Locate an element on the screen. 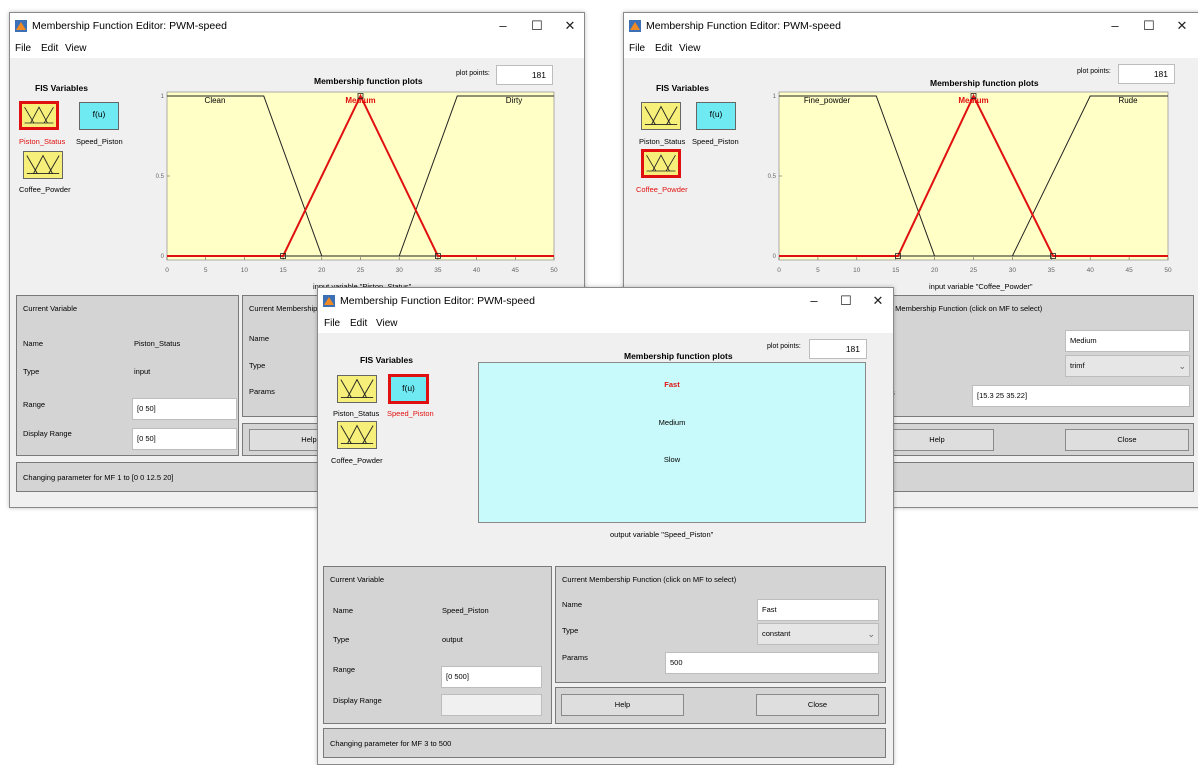  plot-background is located at coordinates (360, 176).